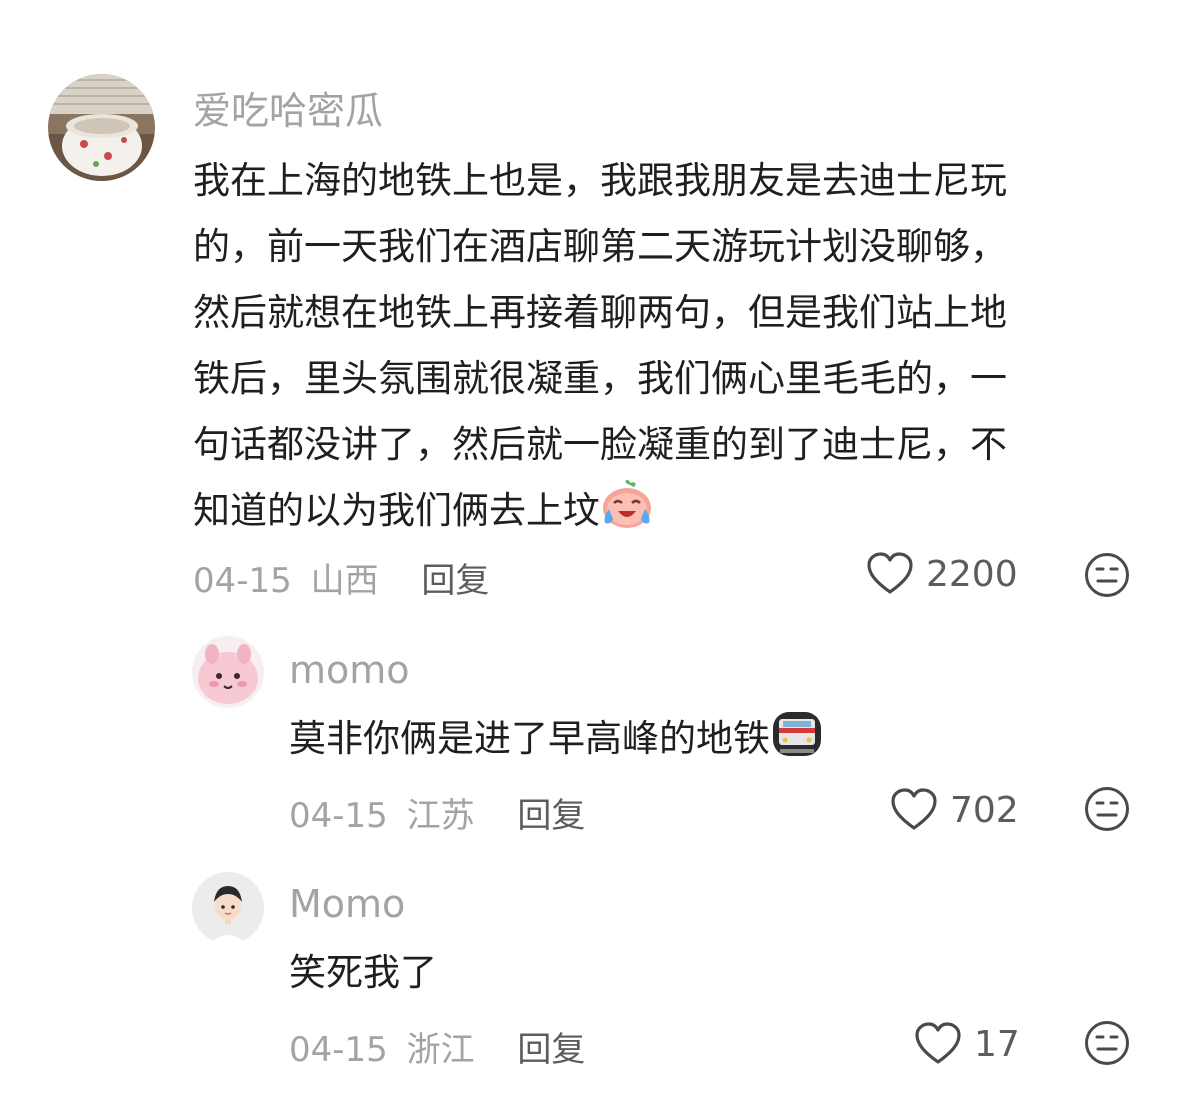 This screenshot has width=1179, height=1104. What do you see at coordinates (349, 670) in the screenshot?
I see `comment-username: momo` at bounding box center [349, 670].